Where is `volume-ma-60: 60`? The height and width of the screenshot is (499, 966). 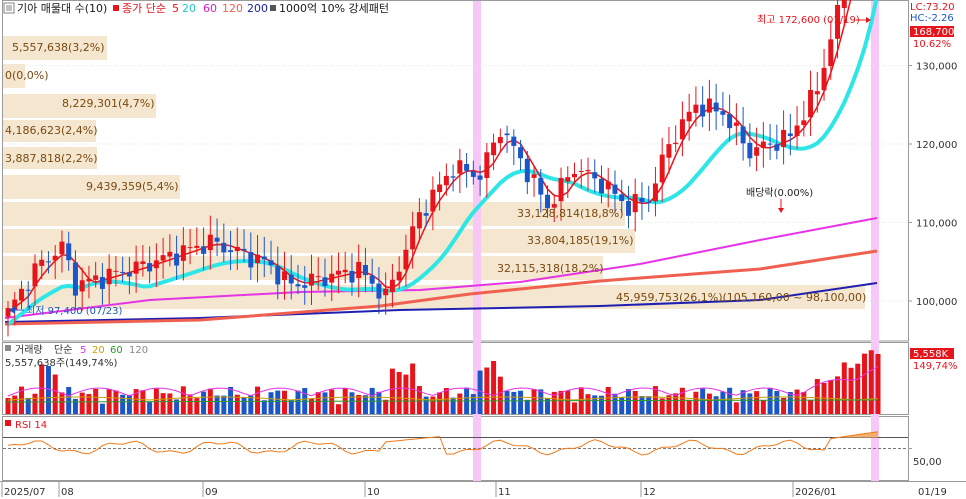
volume-ma-60: 60 is located at coordinates (116, 350).